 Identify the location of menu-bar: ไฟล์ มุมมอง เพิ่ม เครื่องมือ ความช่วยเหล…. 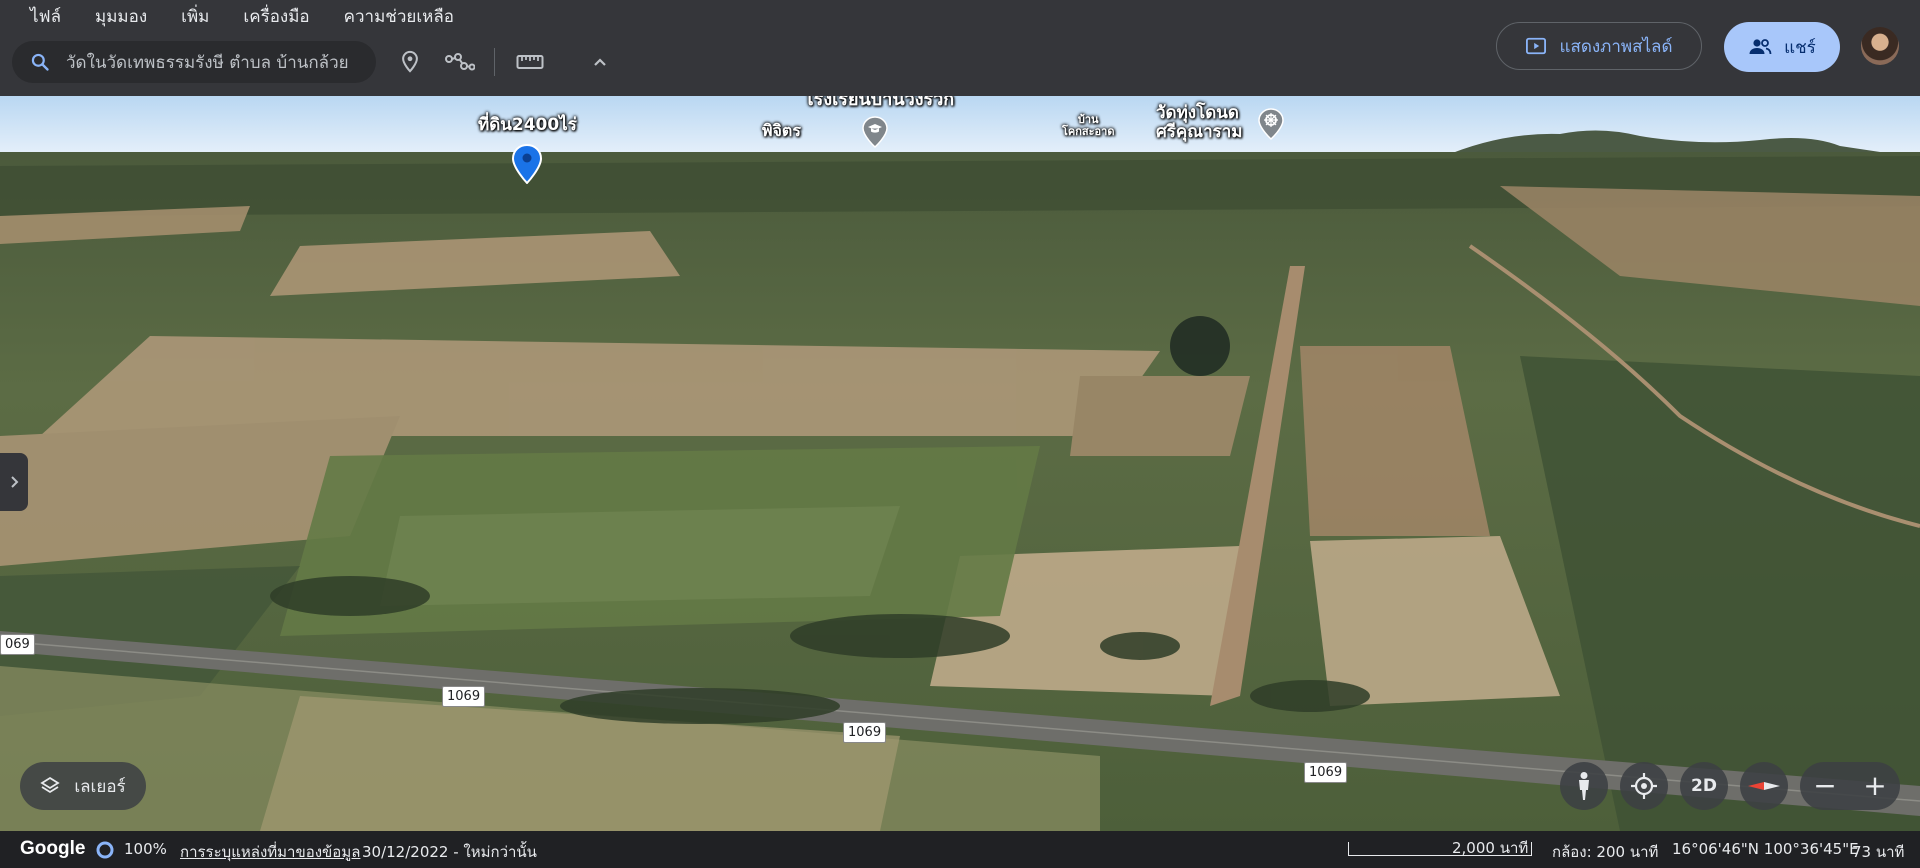
(247, 18).